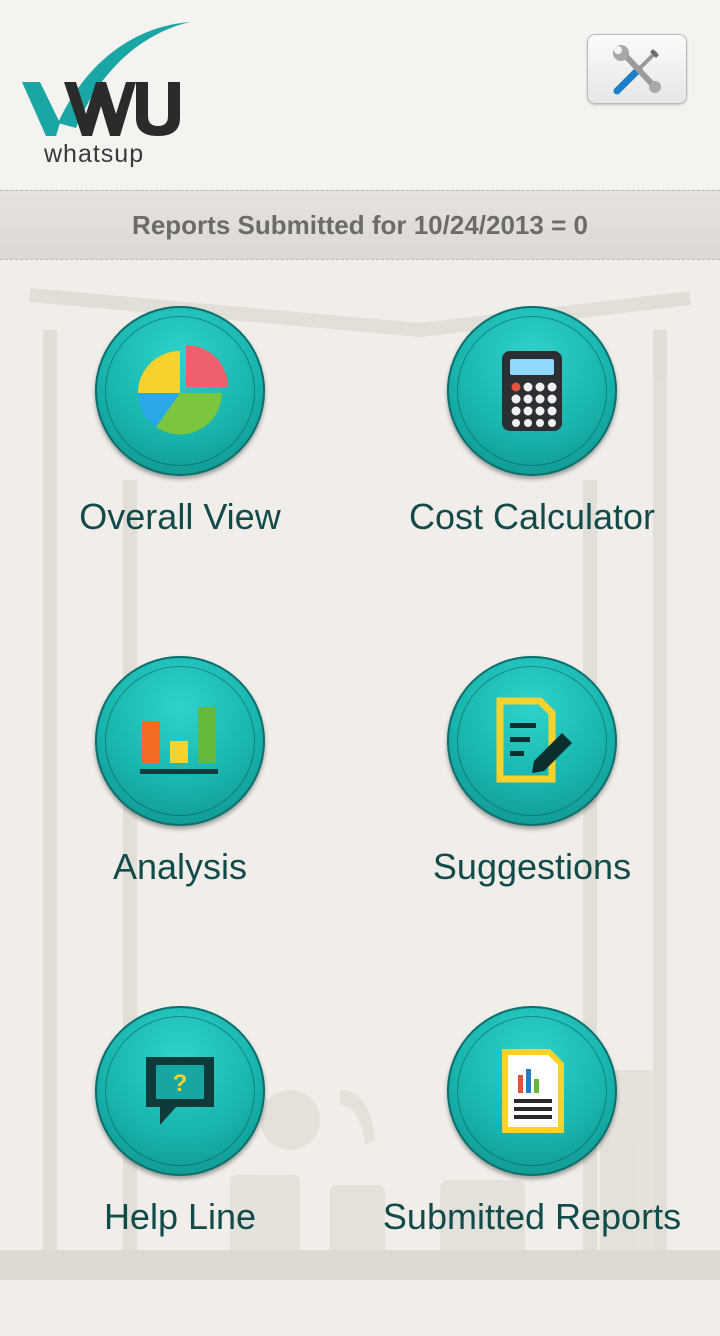  Describe the element at coordinates (180, 1216) in the screenshot. I see `help-line-label: Help Line` at that location.